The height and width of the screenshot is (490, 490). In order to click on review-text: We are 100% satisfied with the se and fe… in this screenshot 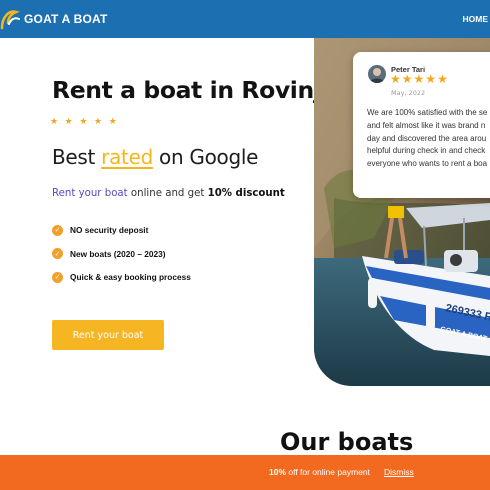, I will do `click(428, 139)`.